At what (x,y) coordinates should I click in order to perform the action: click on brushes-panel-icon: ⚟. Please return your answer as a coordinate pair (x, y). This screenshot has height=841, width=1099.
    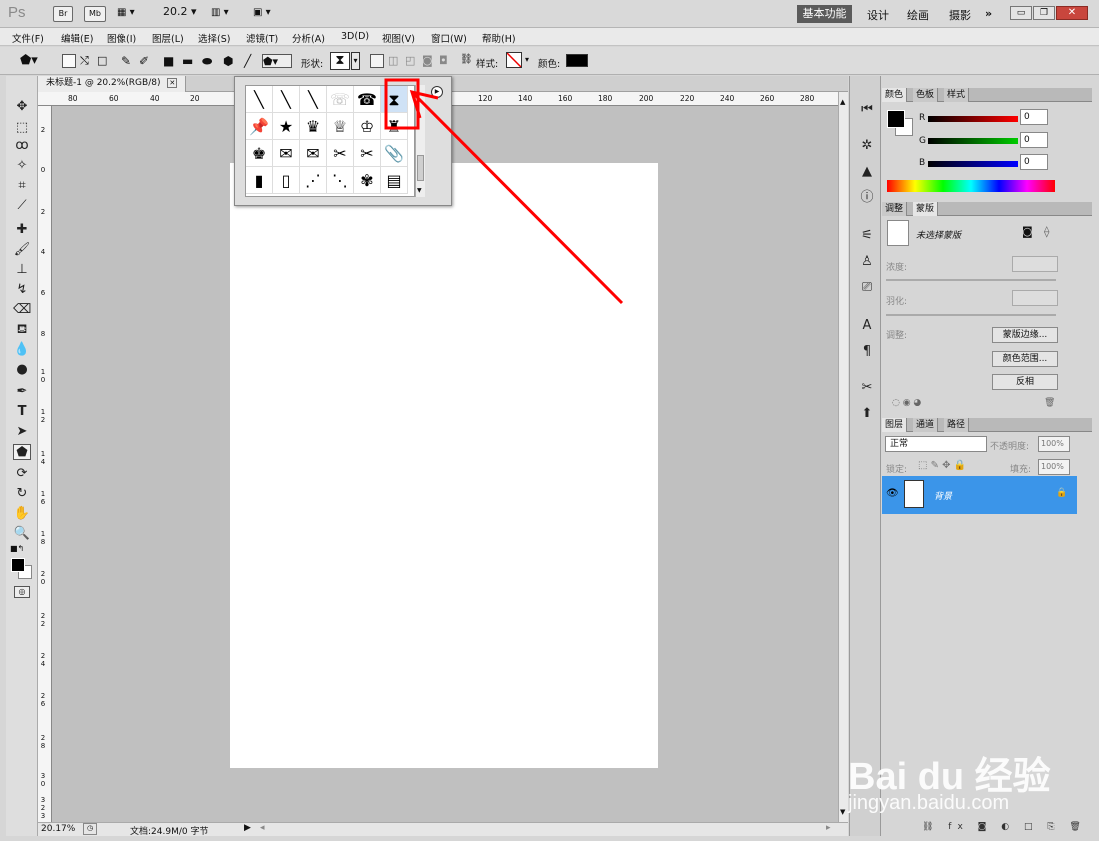
    Looking at the image, I should click on (867, 236).